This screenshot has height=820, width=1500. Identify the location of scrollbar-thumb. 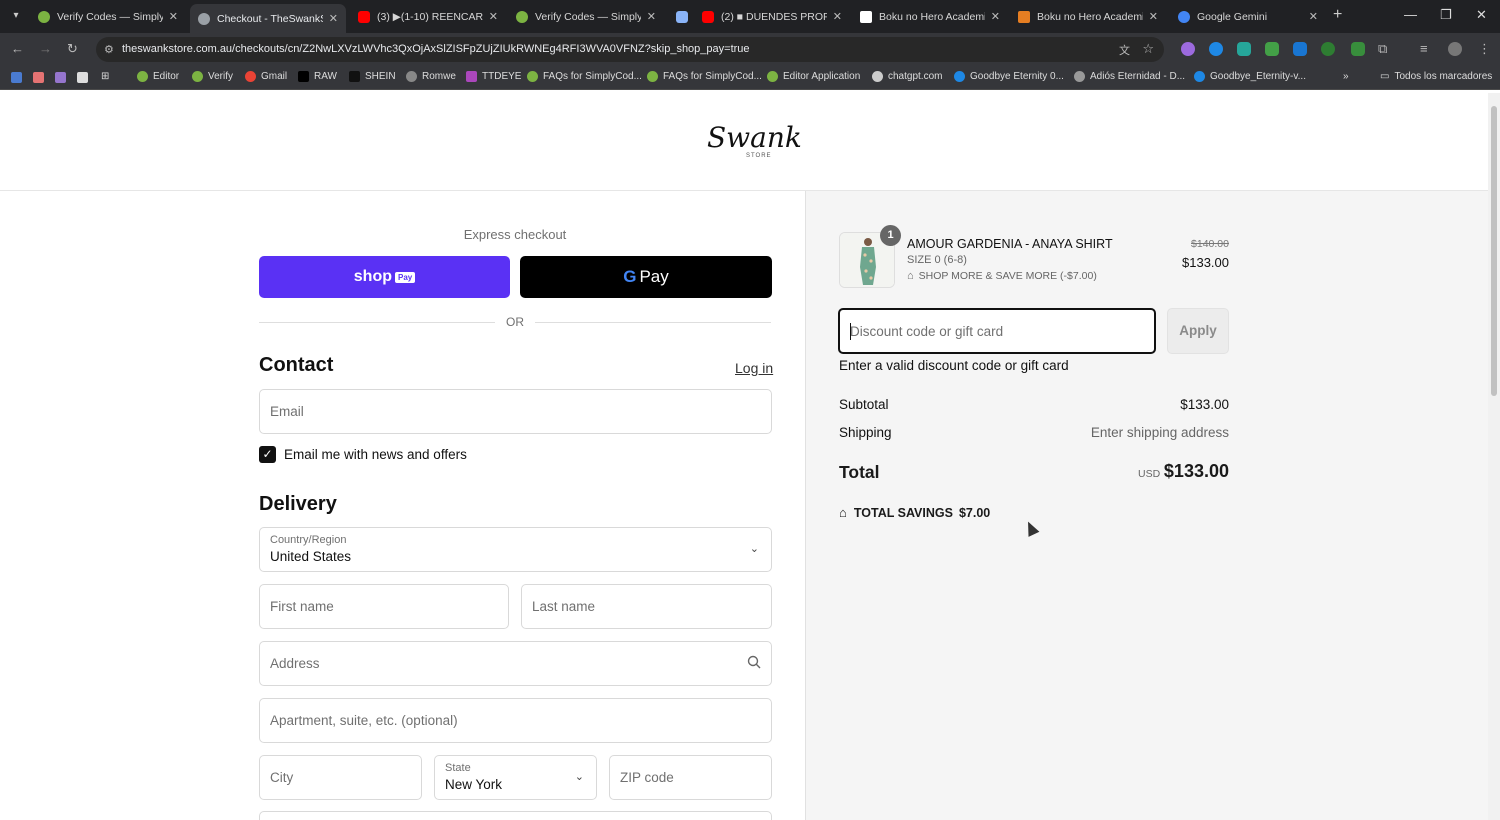
(1494, 251).